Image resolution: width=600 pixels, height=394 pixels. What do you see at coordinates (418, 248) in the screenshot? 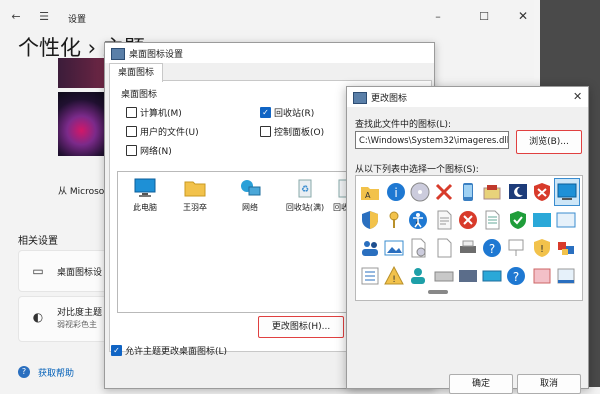
I see `document-disc-icon` at bounding box center [418, 248].